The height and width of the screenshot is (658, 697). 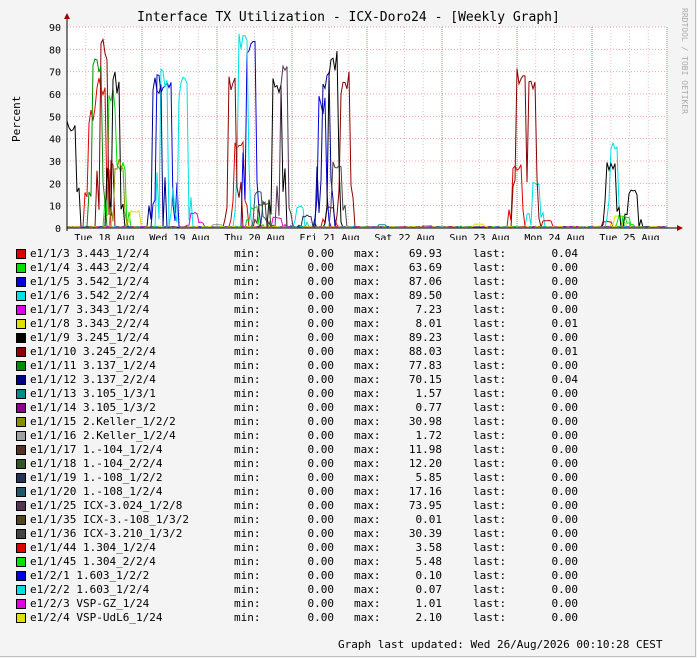 I want to click on legend-max-value: 89.23, so click(x=425, y=337).